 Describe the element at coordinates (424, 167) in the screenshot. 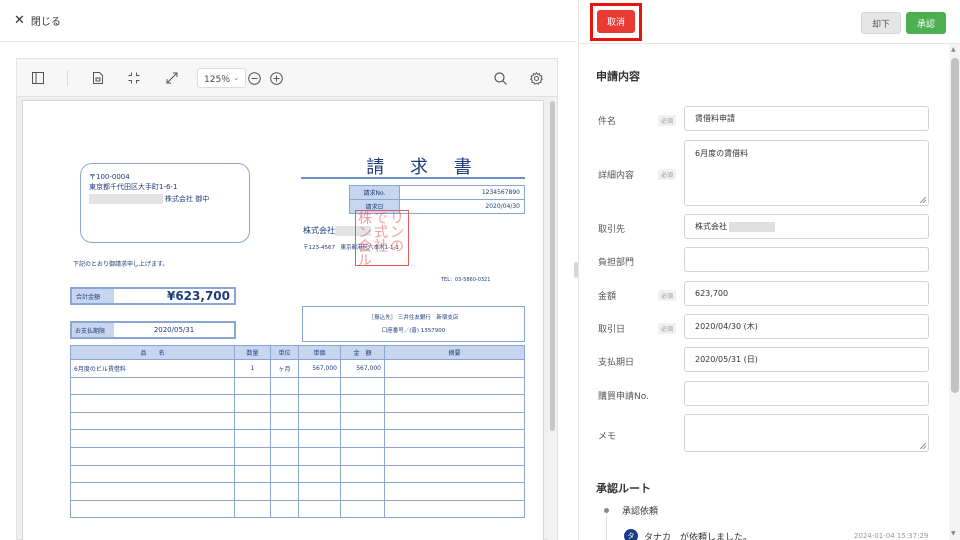

I see `invoice-title: 請 求 書` at that location.